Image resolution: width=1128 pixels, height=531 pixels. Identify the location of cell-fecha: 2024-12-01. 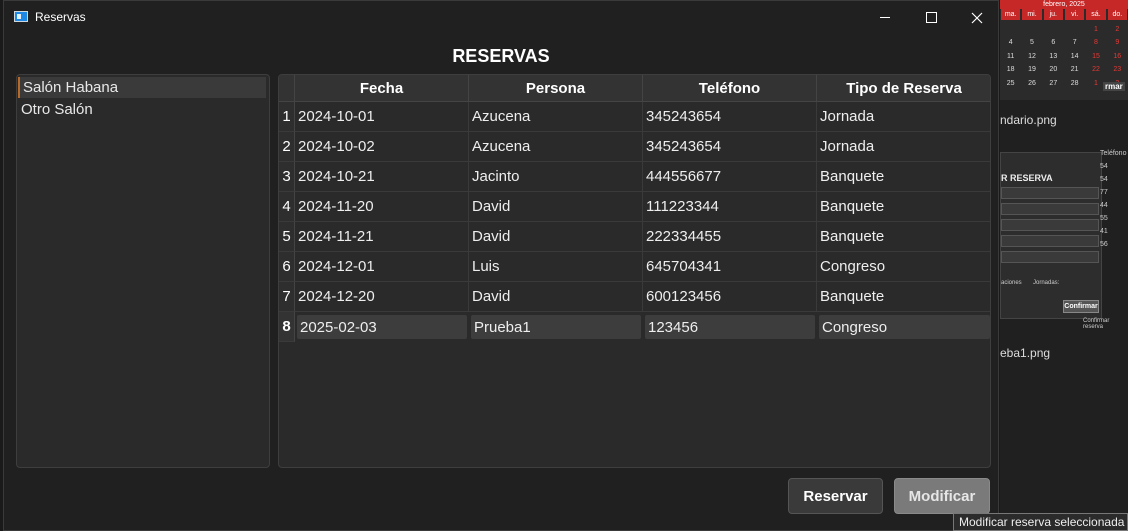
(382, 267).